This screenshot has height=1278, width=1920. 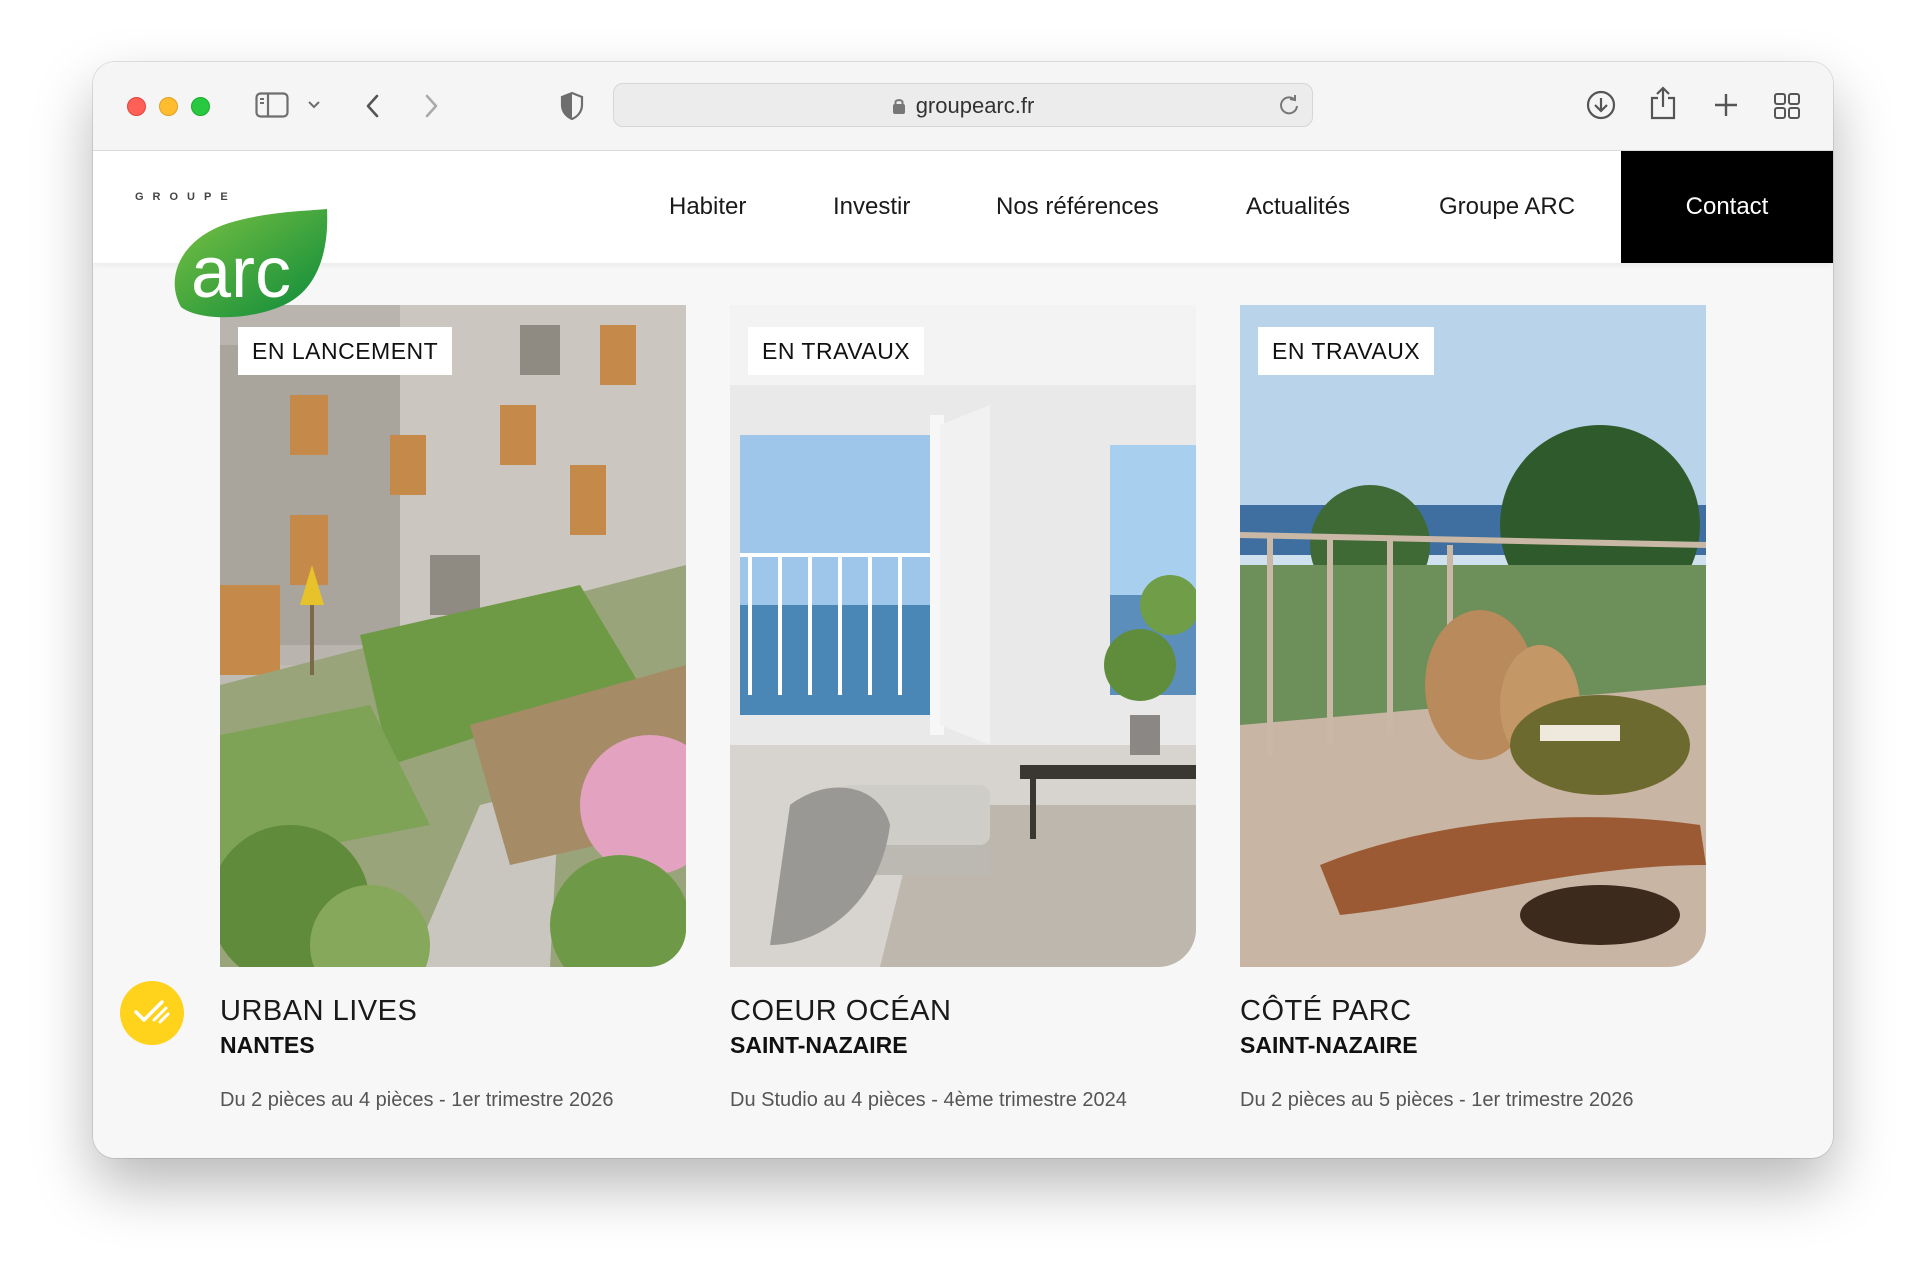 I want to click on download-icon, so click(x=1601, y=105).